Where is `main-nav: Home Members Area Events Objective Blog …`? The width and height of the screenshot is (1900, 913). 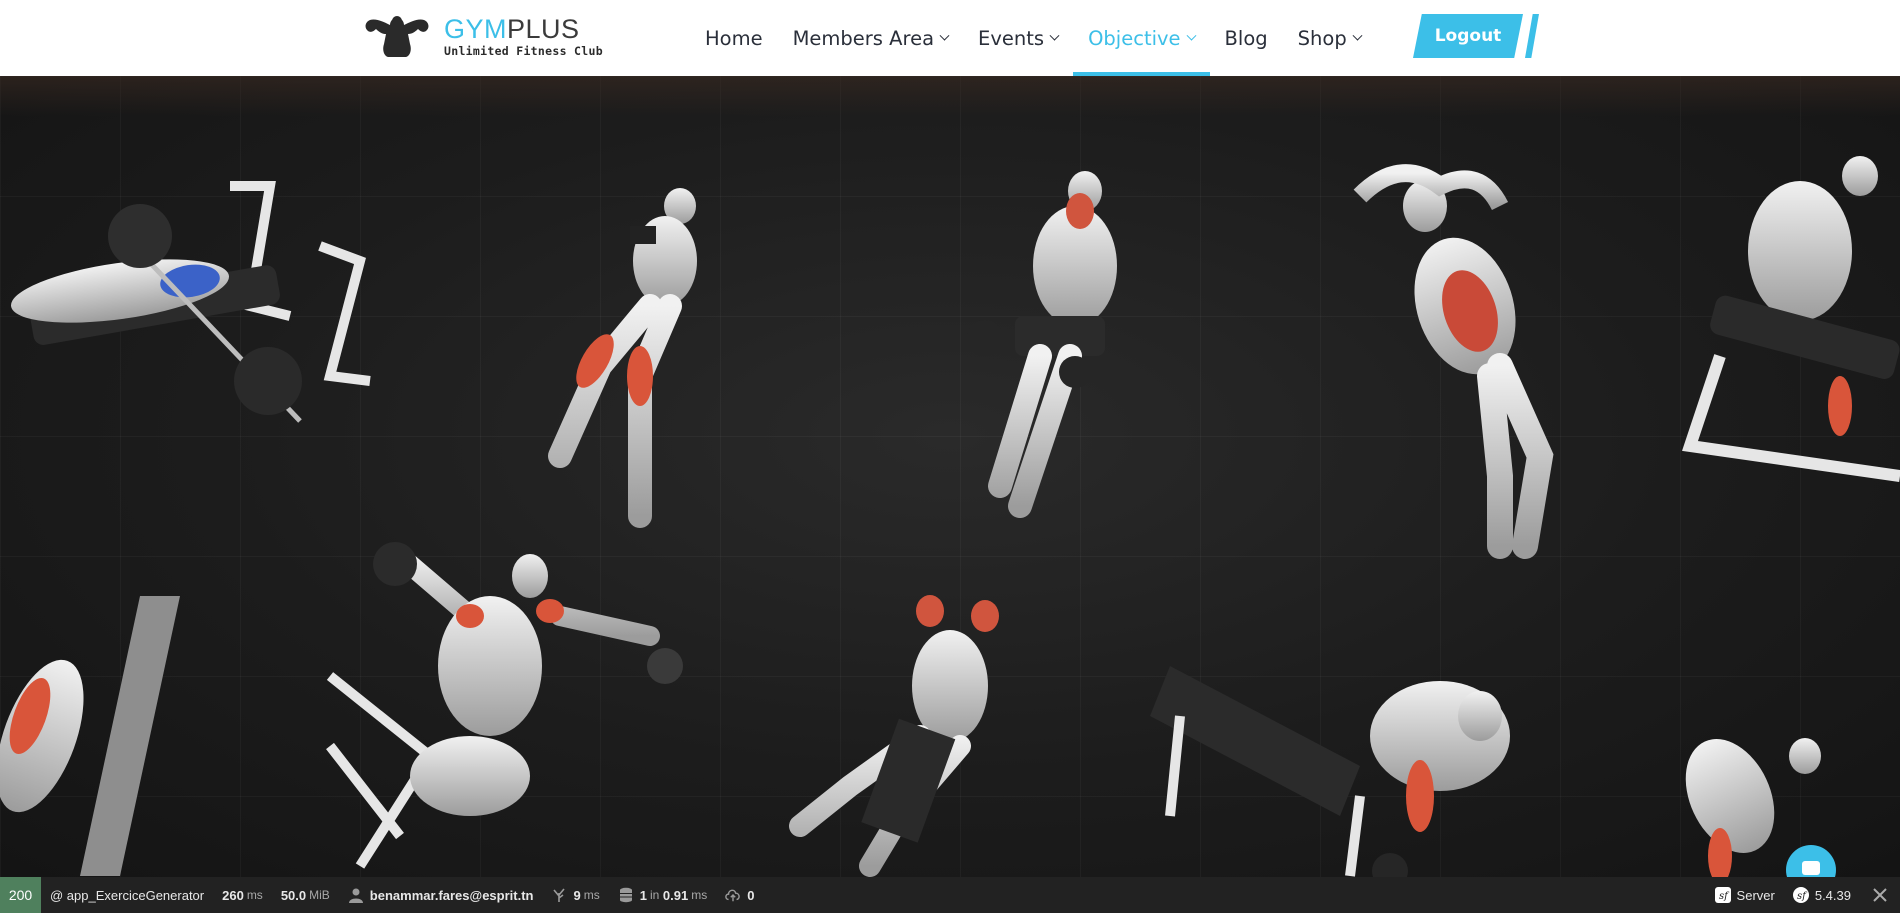
main-nav: Home Members Area Events Objective Blog … is located at coordinates (1033, 38).